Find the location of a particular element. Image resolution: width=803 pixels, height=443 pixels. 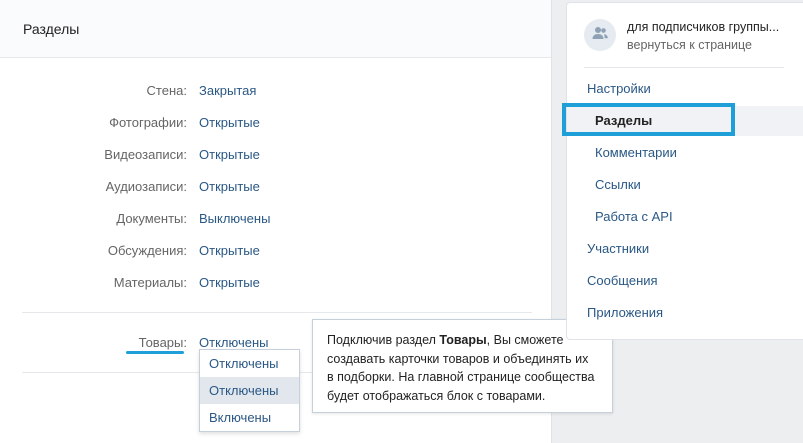

sidebar-item-apps: Приложения is located at coordinates (685, 313).